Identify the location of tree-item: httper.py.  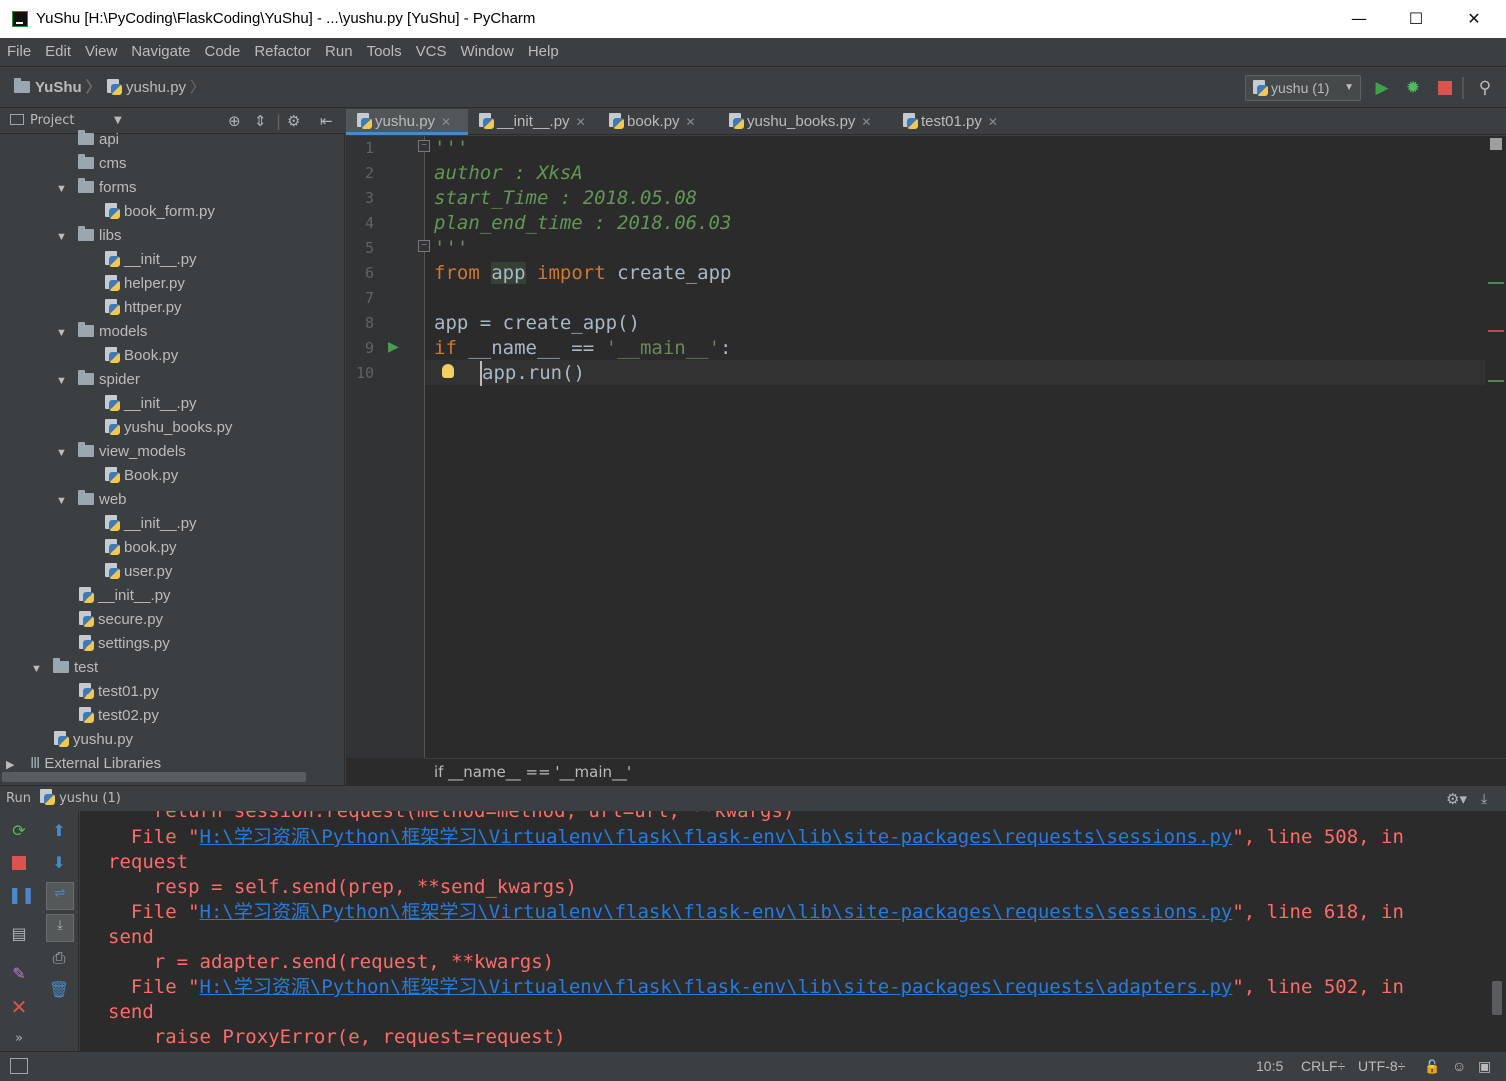
(132, 308).